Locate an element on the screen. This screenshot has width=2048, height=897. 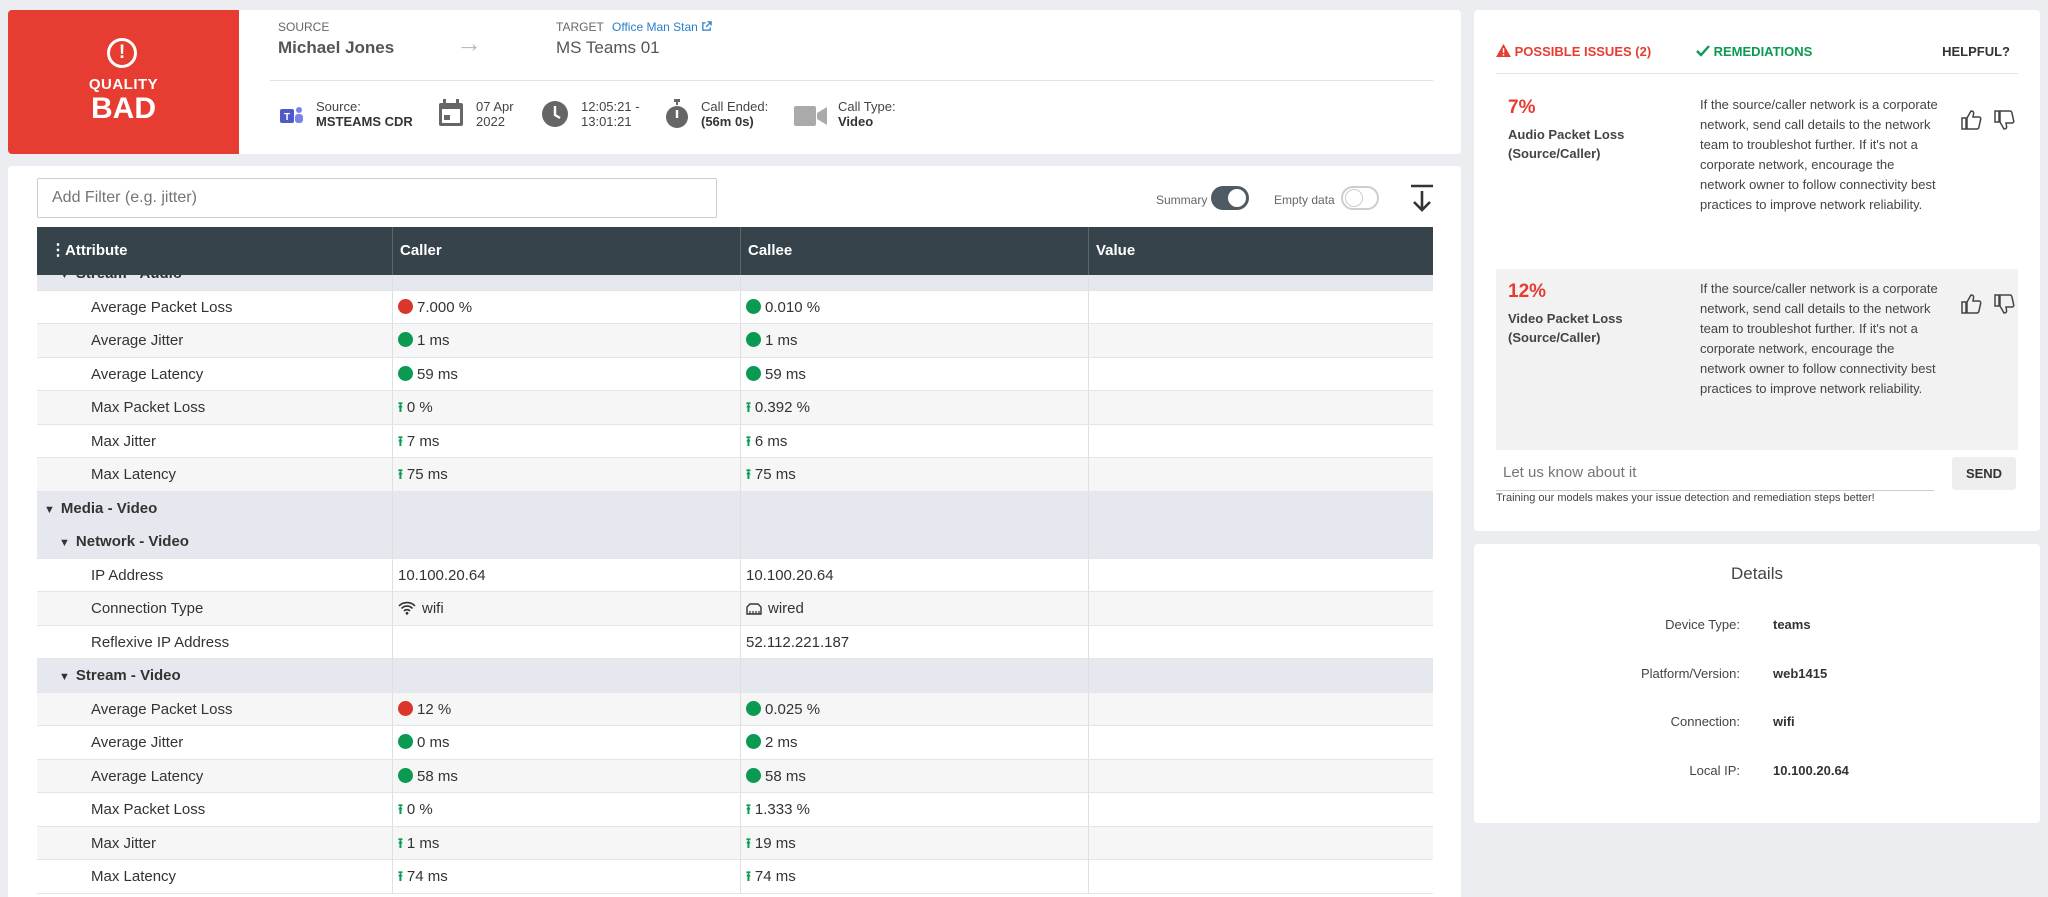
quality-badge: ! QUALITY BAD is located at coordinates (123, 82).